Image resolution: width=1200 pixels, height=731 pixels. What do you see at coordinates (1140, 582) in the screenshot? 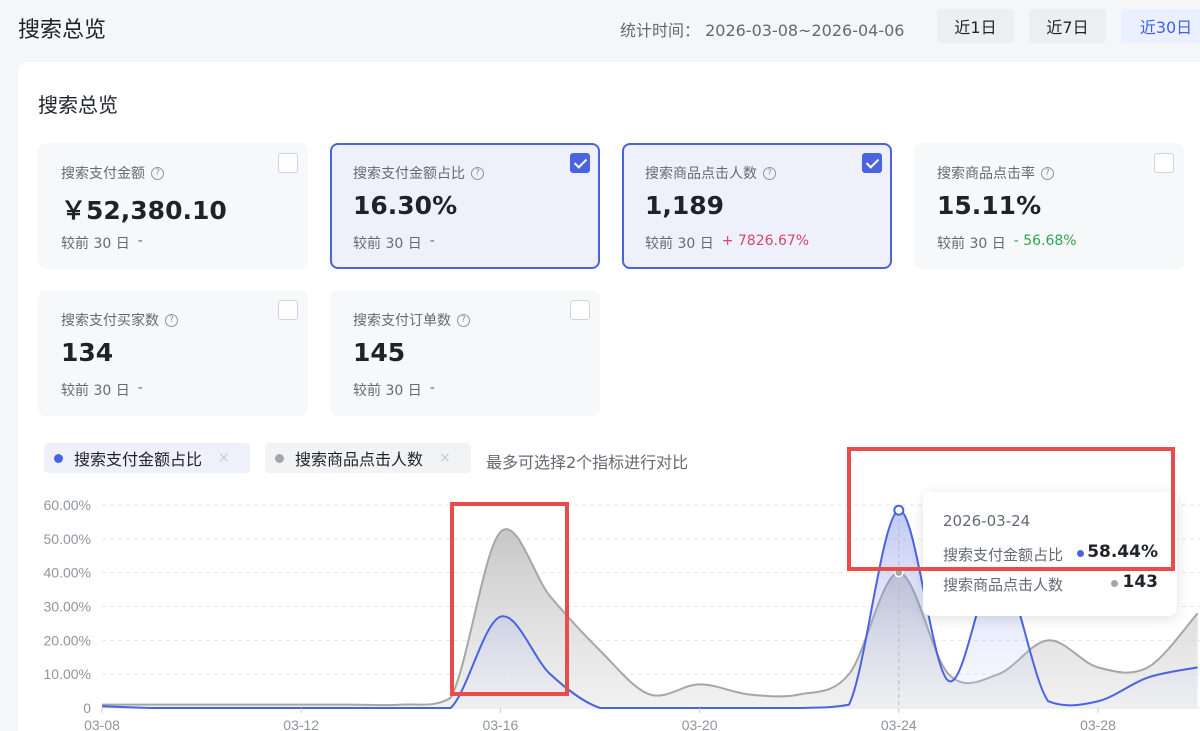
I see `tooltip-value: 143` at bounding box center [1140, 582].